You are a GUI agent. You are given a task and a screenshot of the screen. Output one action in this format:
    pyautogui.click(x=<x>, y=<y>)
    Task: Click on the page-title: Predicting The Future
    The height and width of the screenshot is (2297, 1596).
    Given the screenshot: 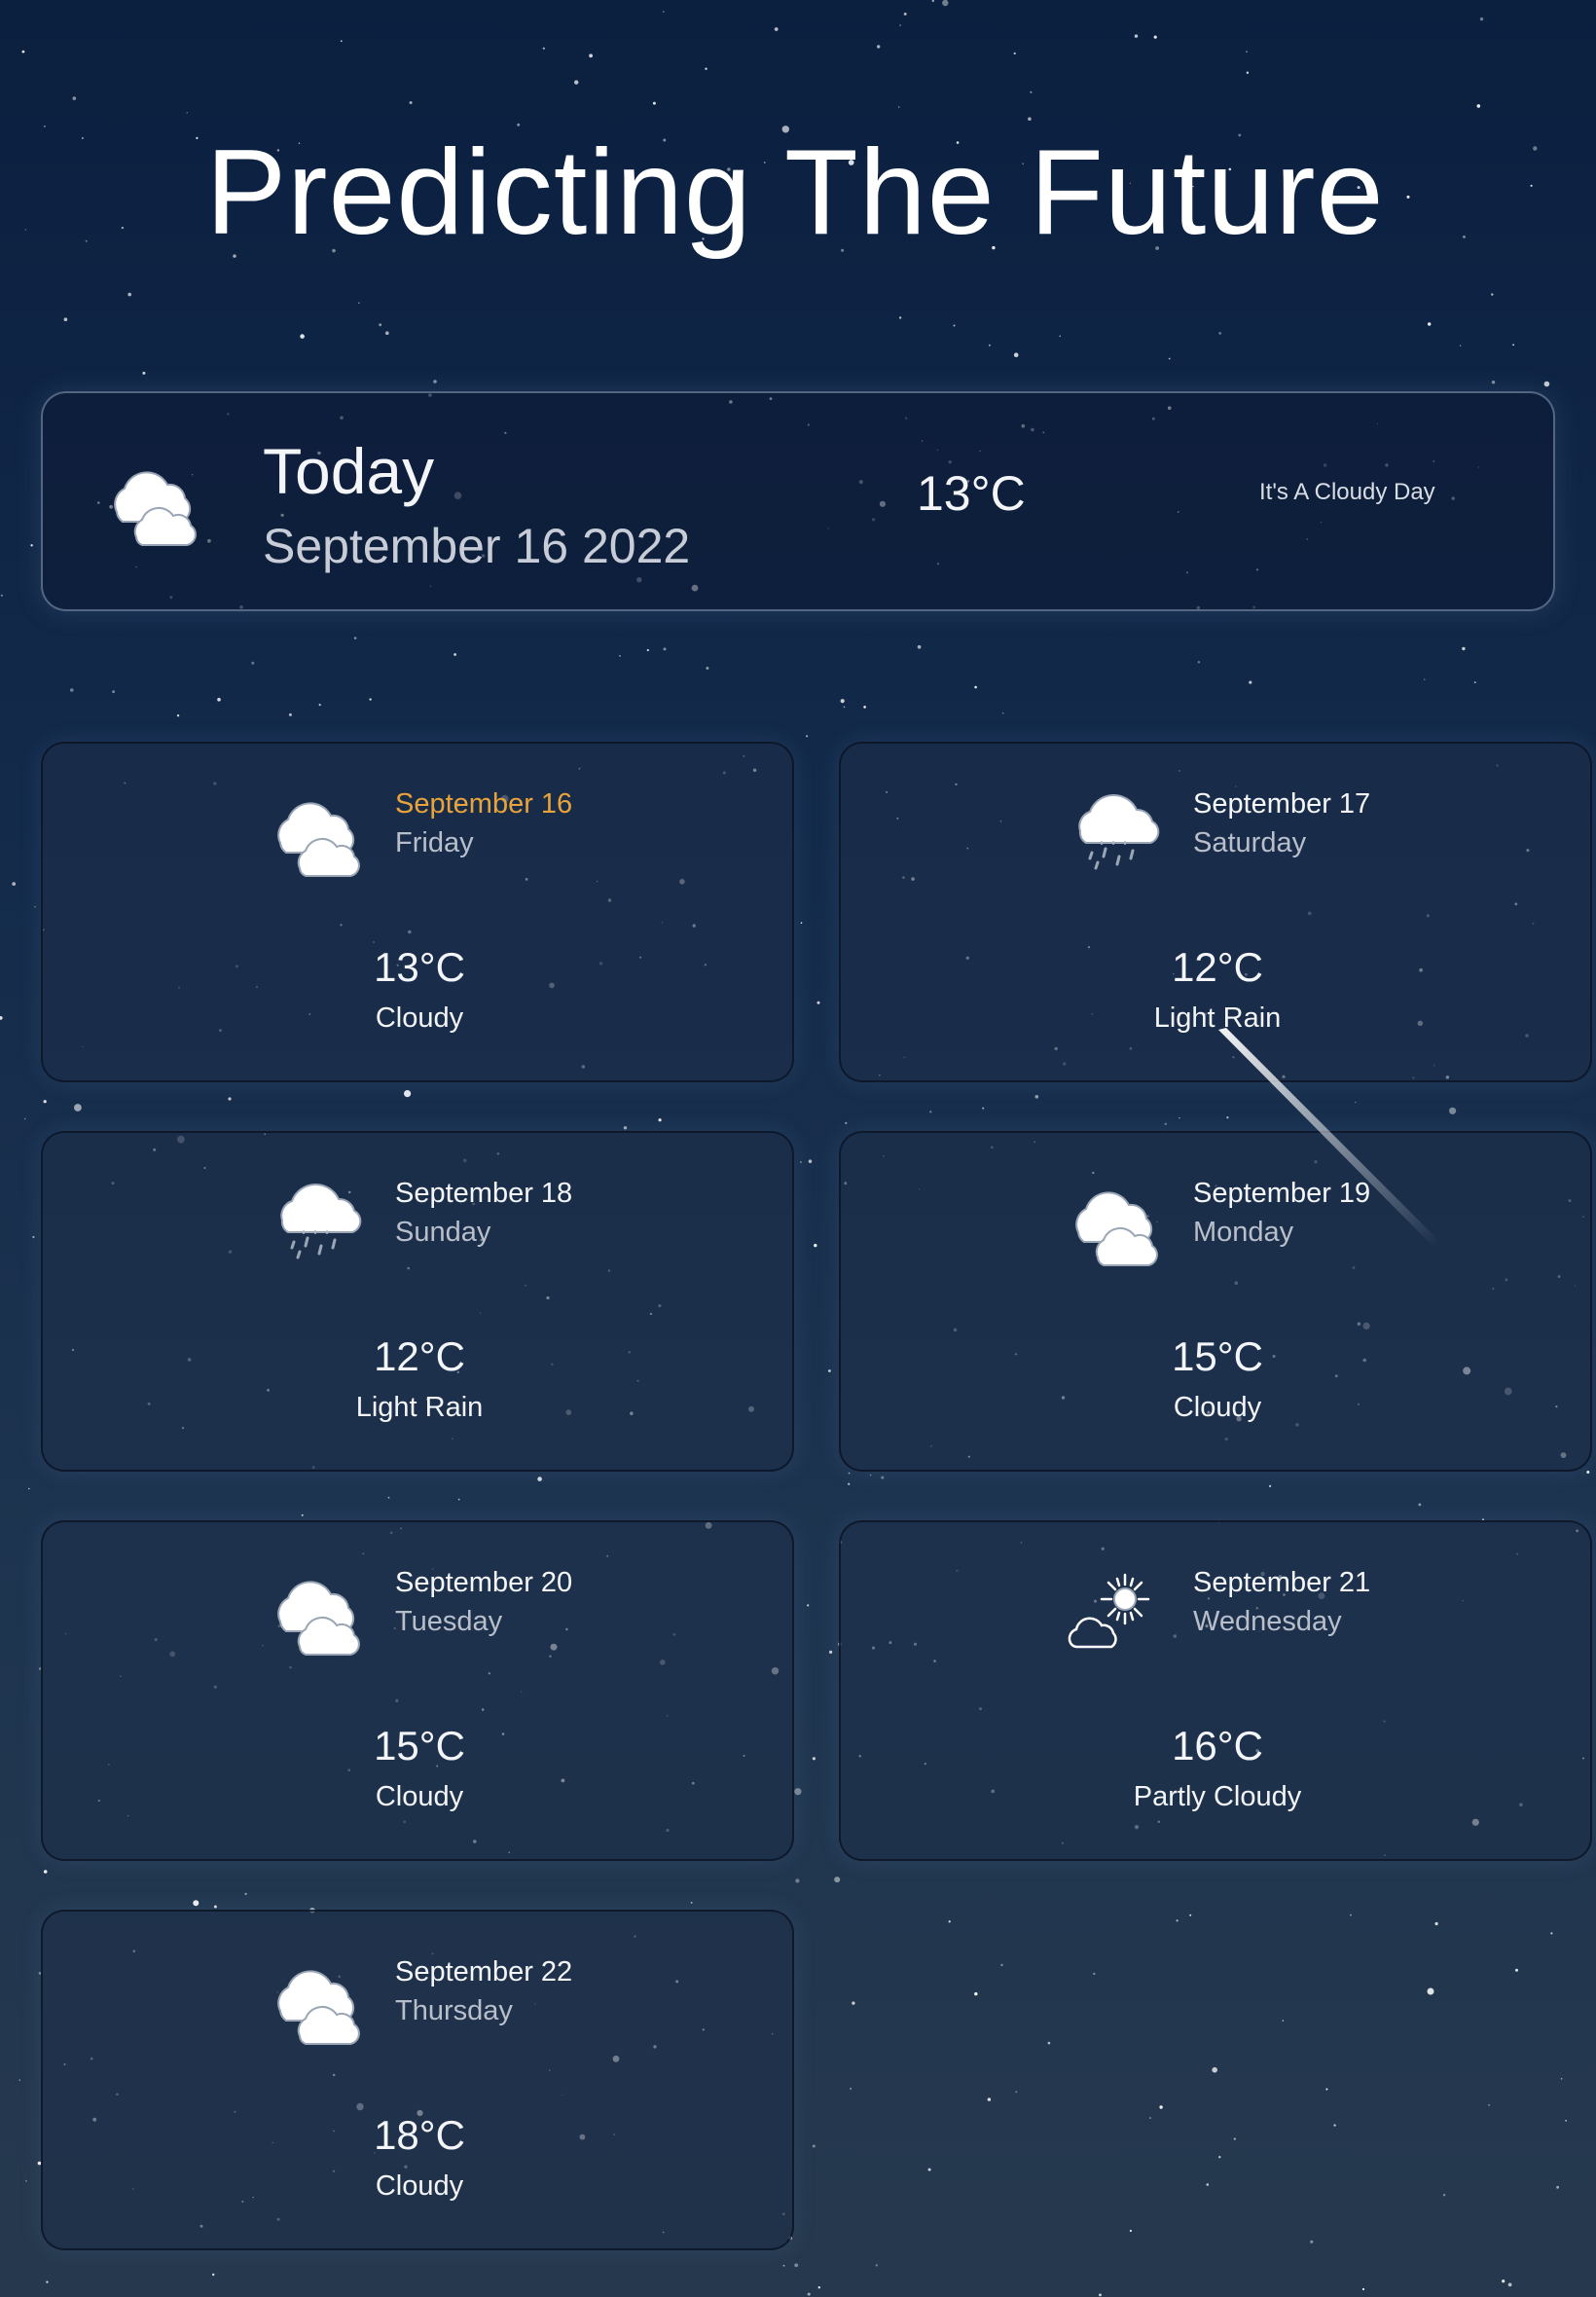 What is the action you would take?
    pyautogui.click(x=798, y=193)
    